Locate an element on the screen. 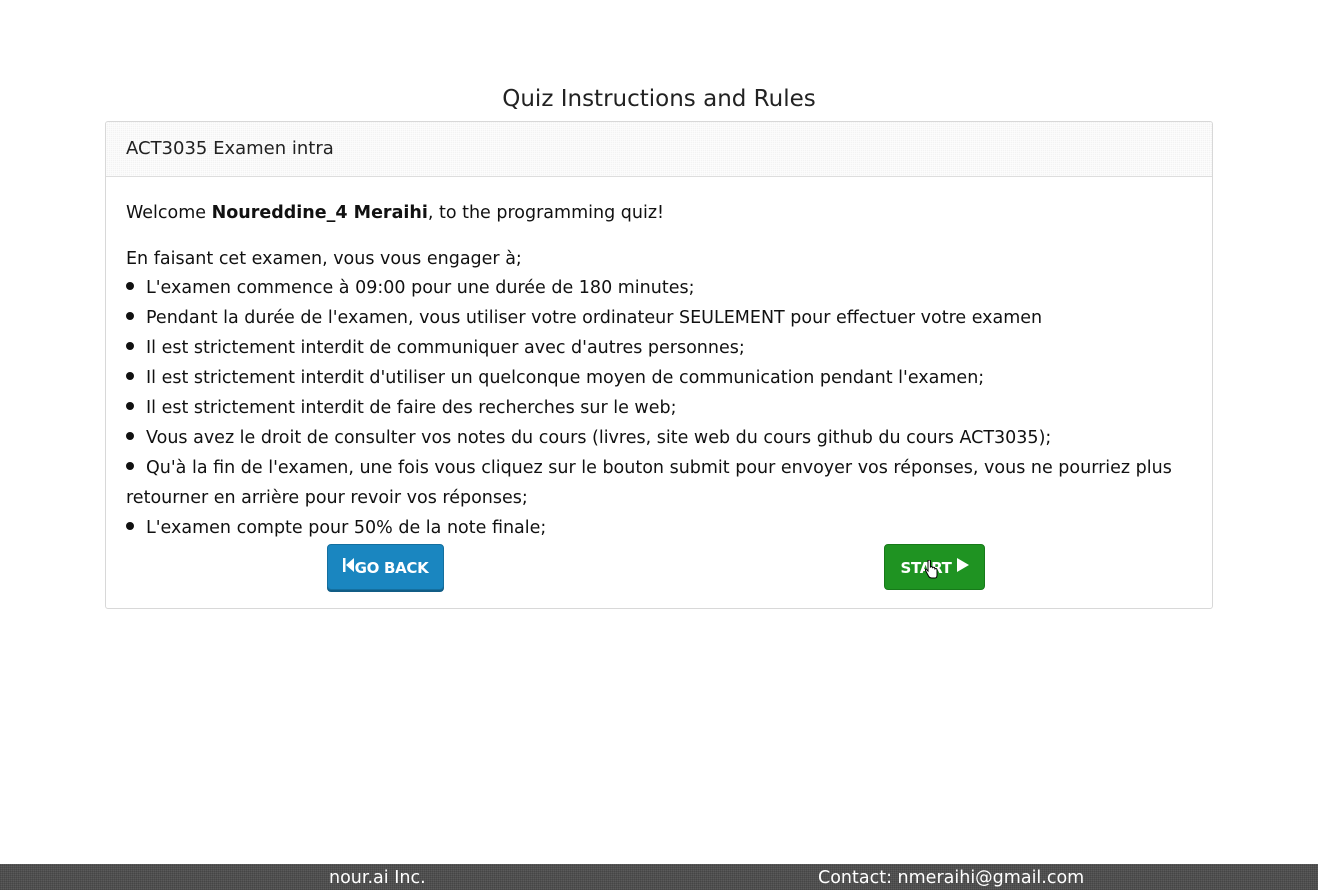 The image size is (1318, 890). hand-cursor-icon is located at coordinates (931, 569).